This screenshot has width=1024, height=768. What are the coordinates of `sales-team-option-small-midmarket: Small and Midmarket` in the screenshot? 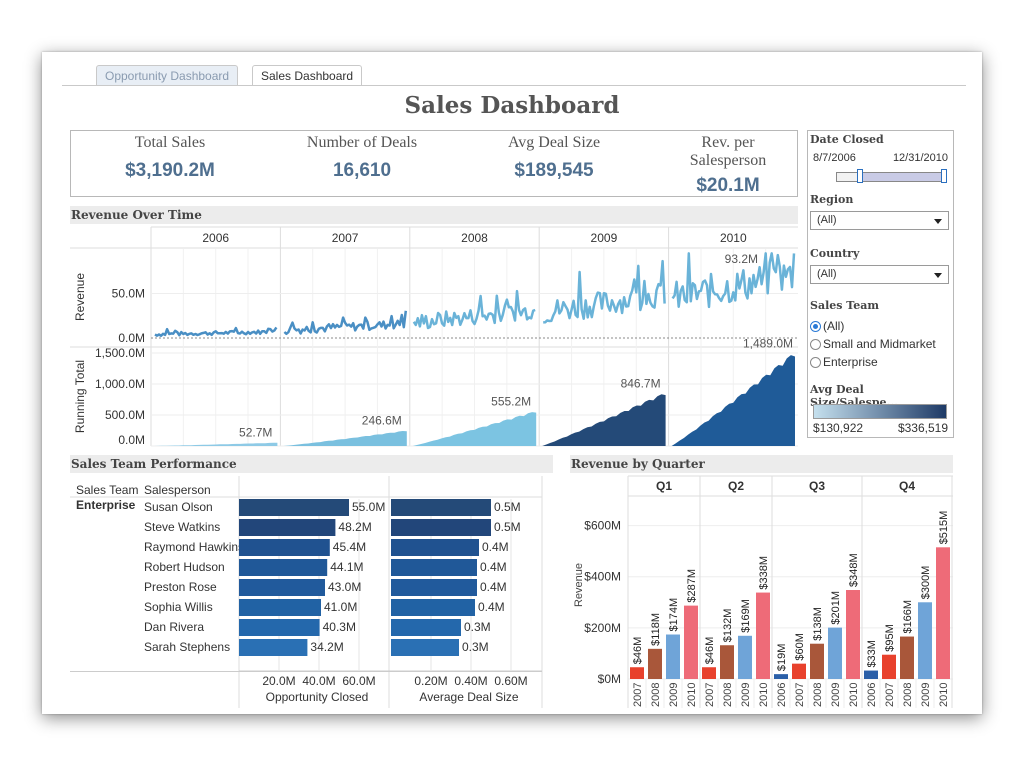 It's located at (873, 344).